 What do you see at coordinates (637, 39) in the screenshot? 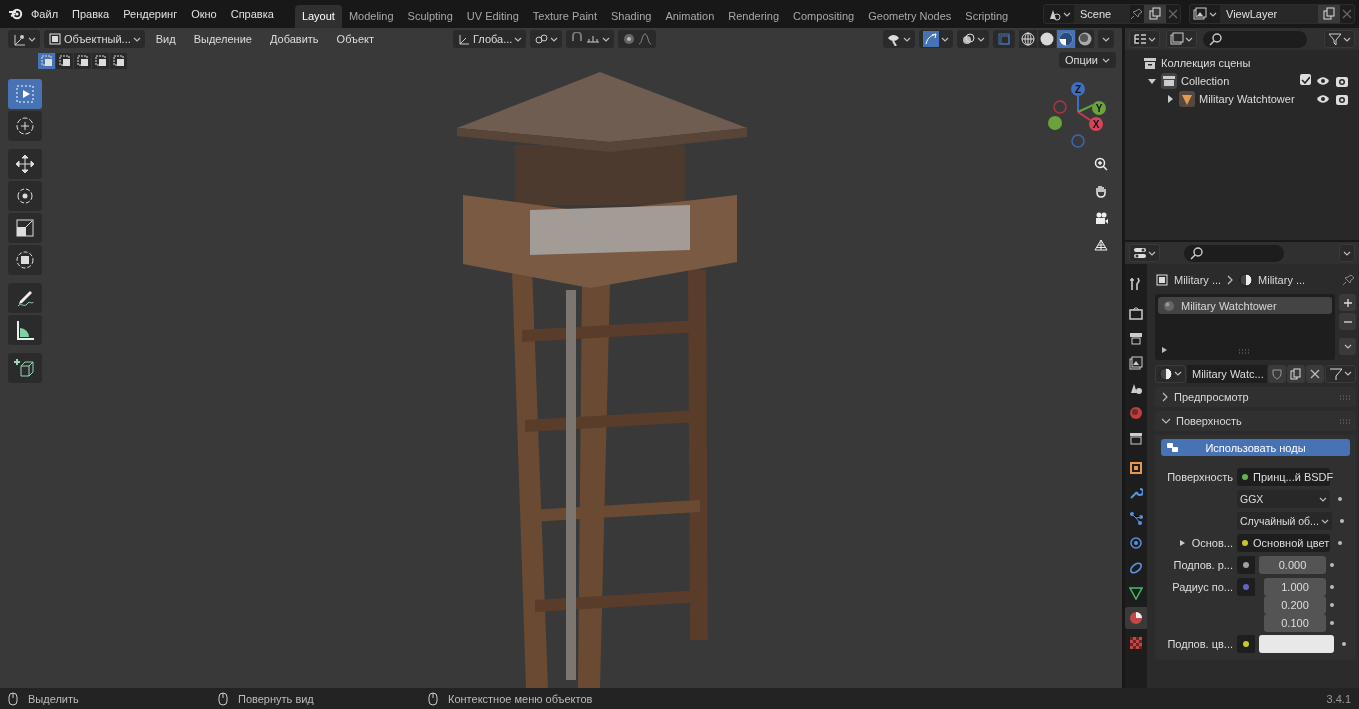
I see `proportional-edit-button` at bounding box center [637, 39].